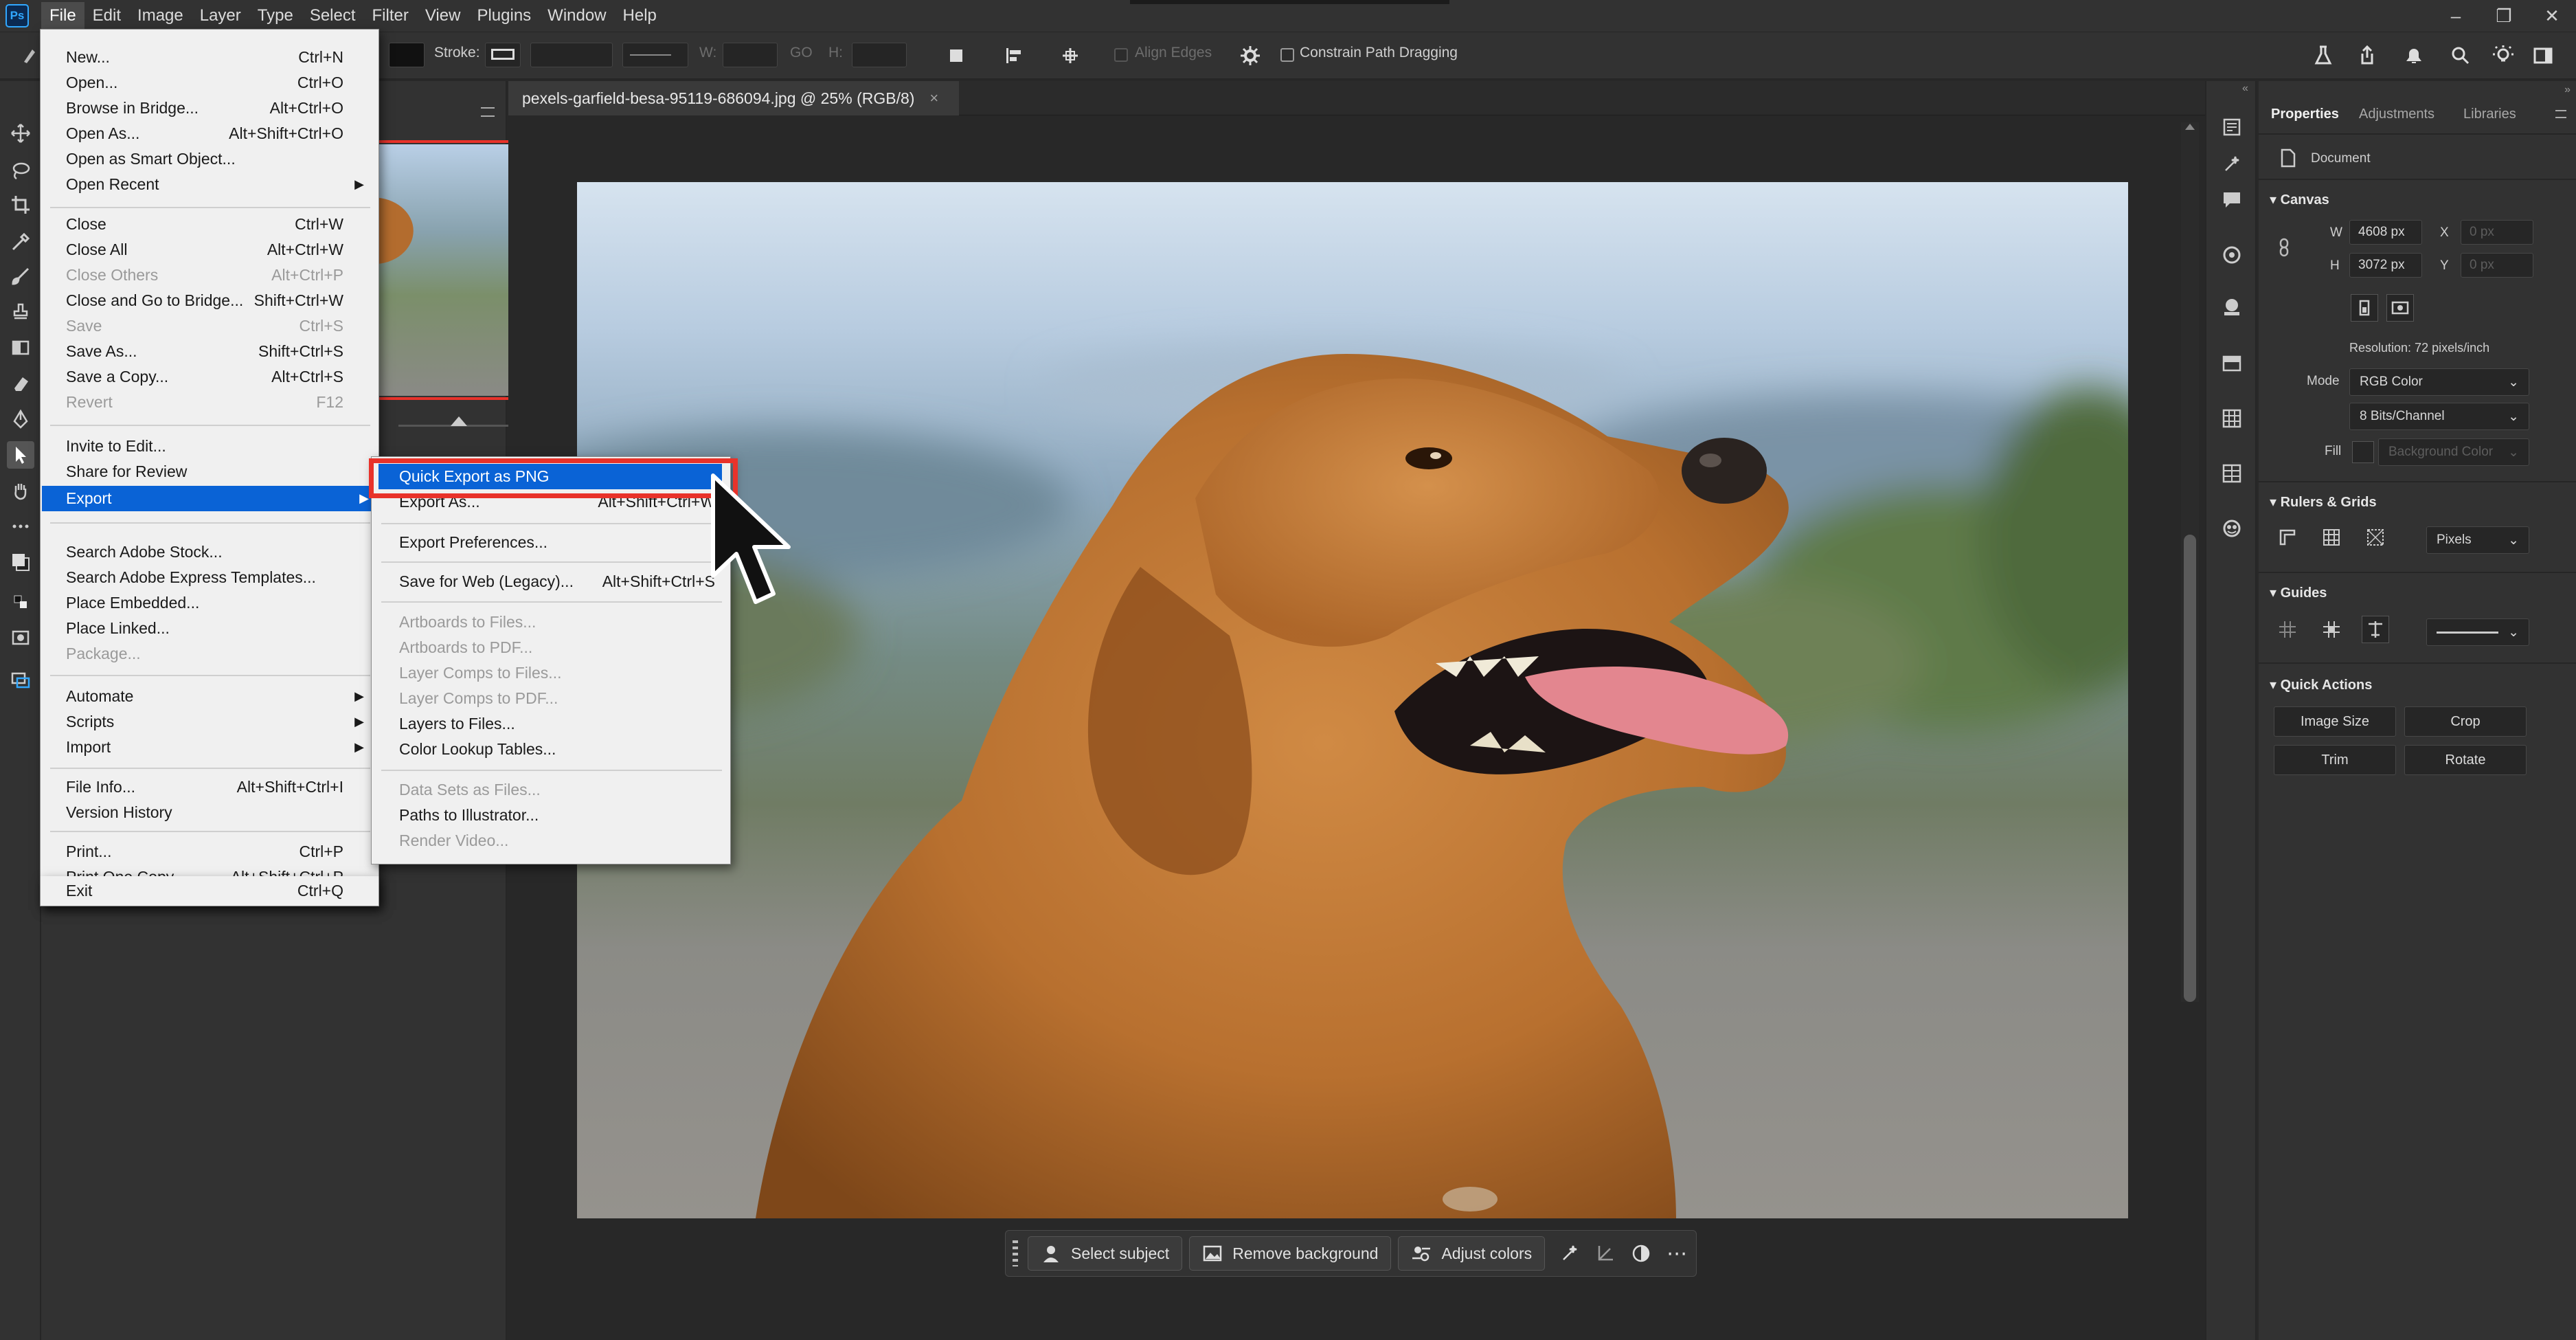 The width and height of the screenshot is (2576, 1340). I want to click on menu-help: Help, so click(640, 16).